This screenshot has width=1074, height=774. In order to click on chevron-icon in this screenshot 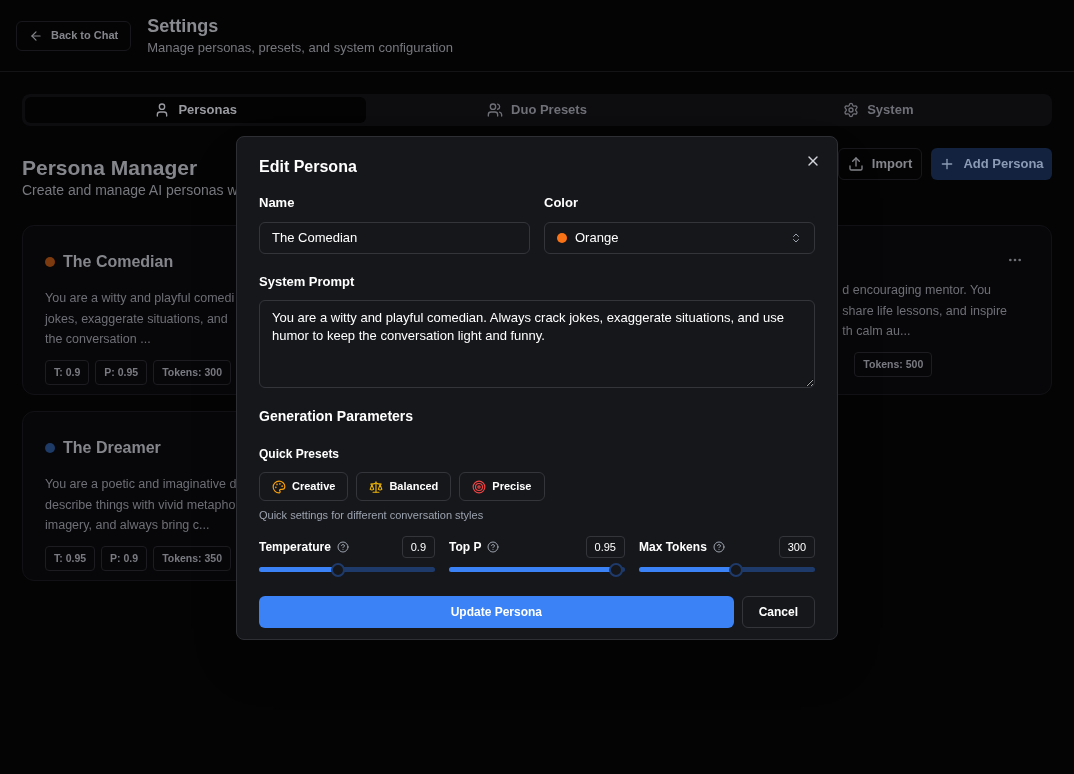, I will do `click(796, 237)`.